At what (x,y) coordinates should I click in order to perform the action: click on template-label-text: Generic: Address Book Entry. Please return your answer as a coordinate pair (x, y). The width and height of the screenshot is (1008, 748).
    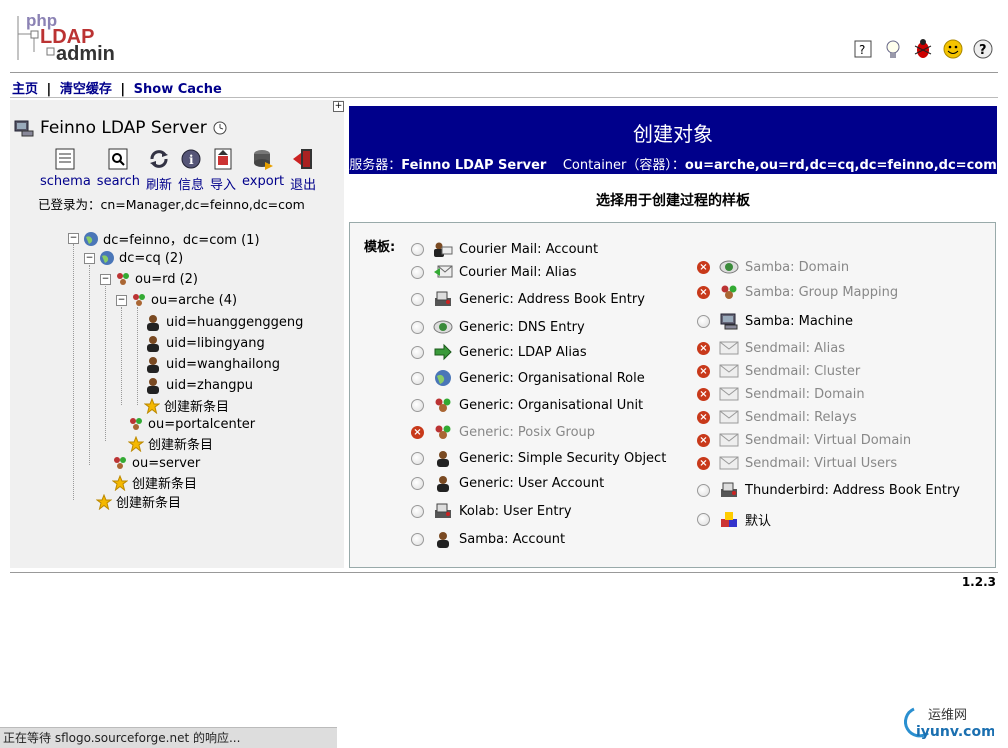
    Looking at the image, I should click on (552, 299).